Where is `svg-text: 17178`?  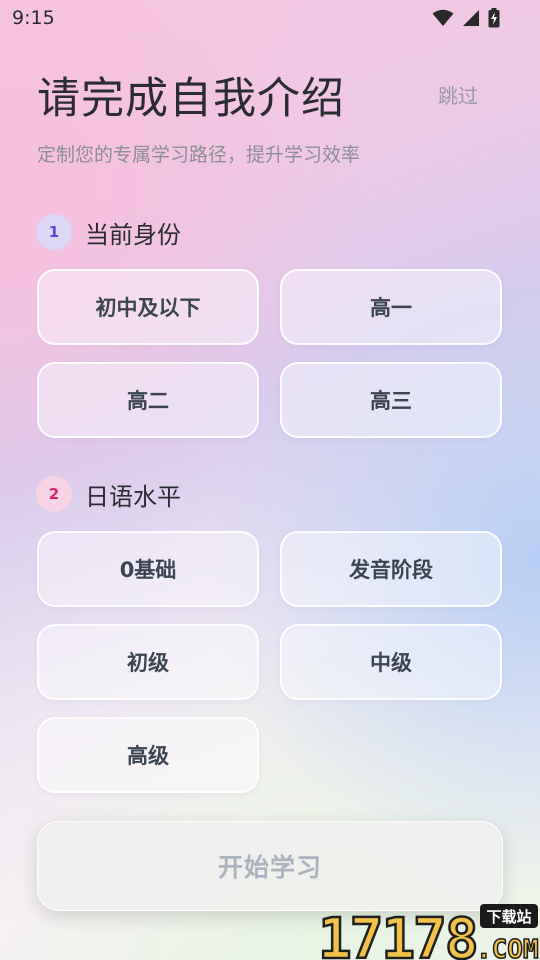
svg-text: 17178 is located at coordinates (397, 933).